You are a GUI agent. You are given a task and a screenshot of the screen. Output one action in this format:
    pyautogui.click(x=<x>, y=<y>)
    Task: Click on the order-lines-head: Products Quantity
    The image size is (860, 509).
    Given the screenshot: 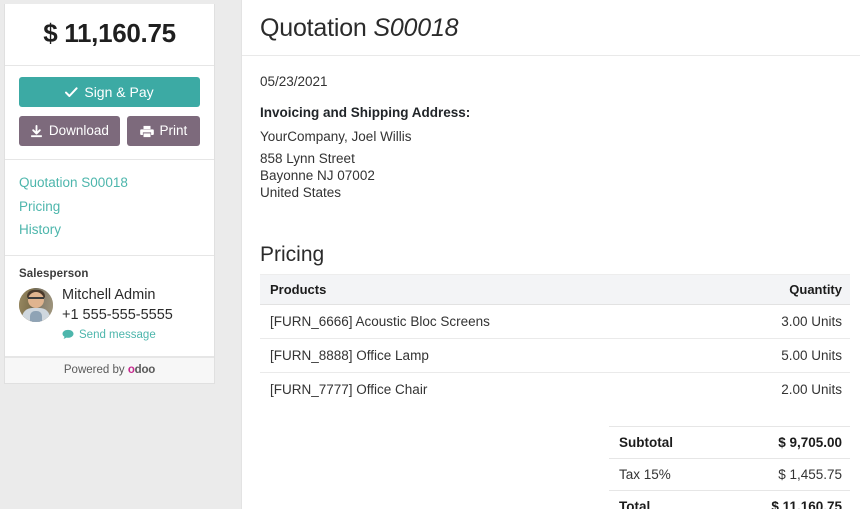 What is the action you would take?
    pyautogui.click(x=555, y=289)
    